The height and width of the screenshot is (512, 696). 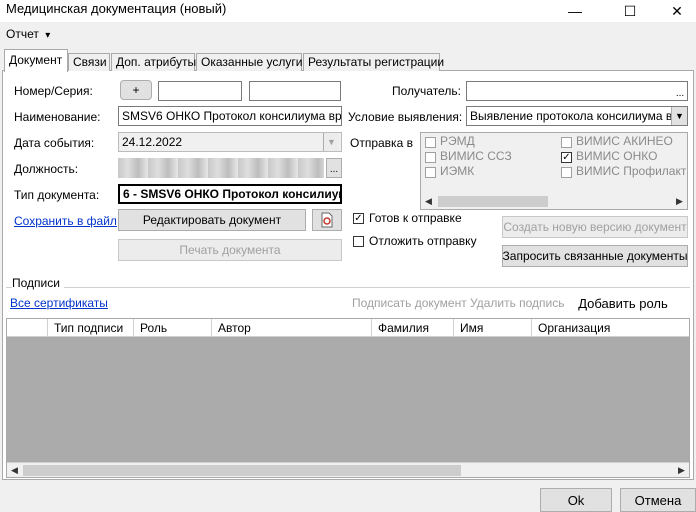 I want to click on postpone-send-checkbox, so click(x=358, y=241).